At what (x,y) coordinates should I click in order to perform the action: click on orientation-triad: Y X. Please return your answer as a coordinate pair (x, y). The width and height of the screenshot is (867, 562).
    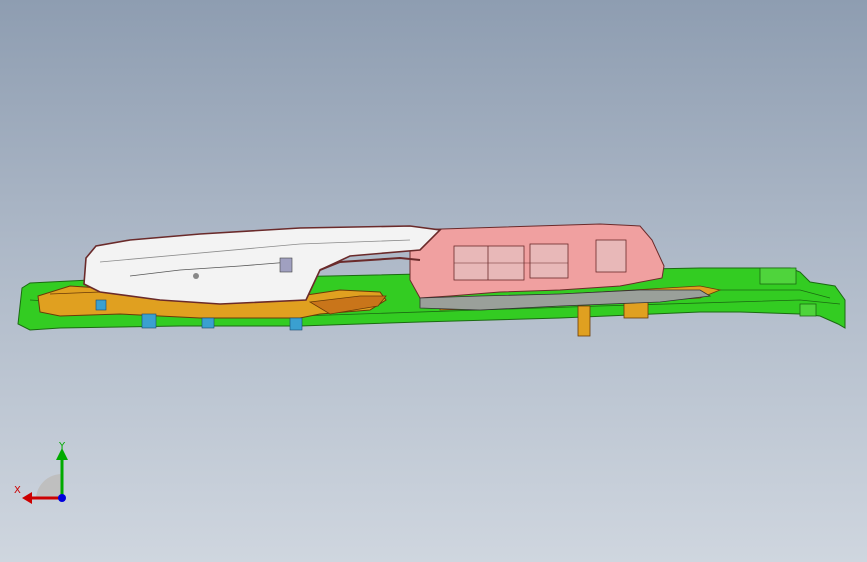
    Looking at the image, I should click on (44, 474).